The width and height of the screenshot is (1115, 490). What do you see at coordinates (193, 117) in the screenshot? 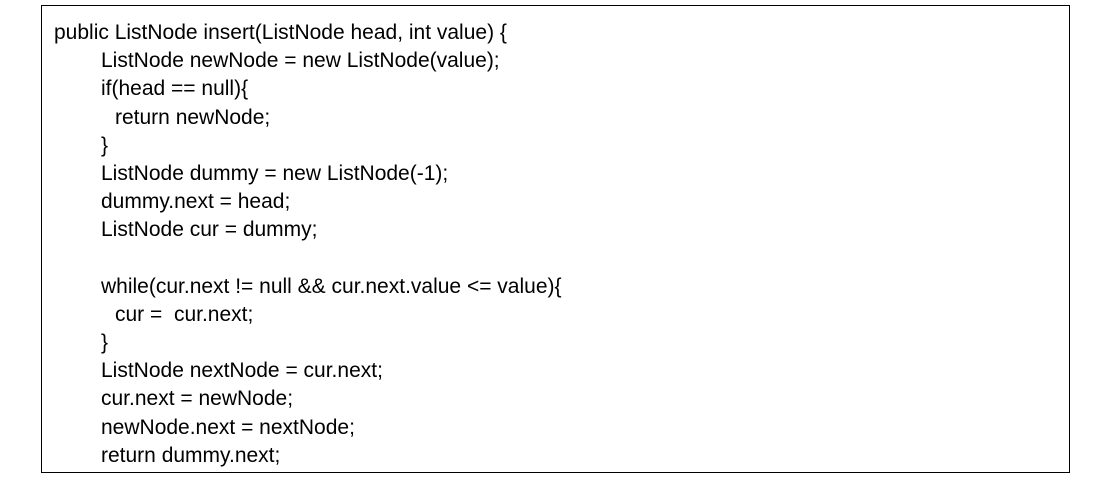
I see `code-line: return newNode;` at bounding box center [193, 117].